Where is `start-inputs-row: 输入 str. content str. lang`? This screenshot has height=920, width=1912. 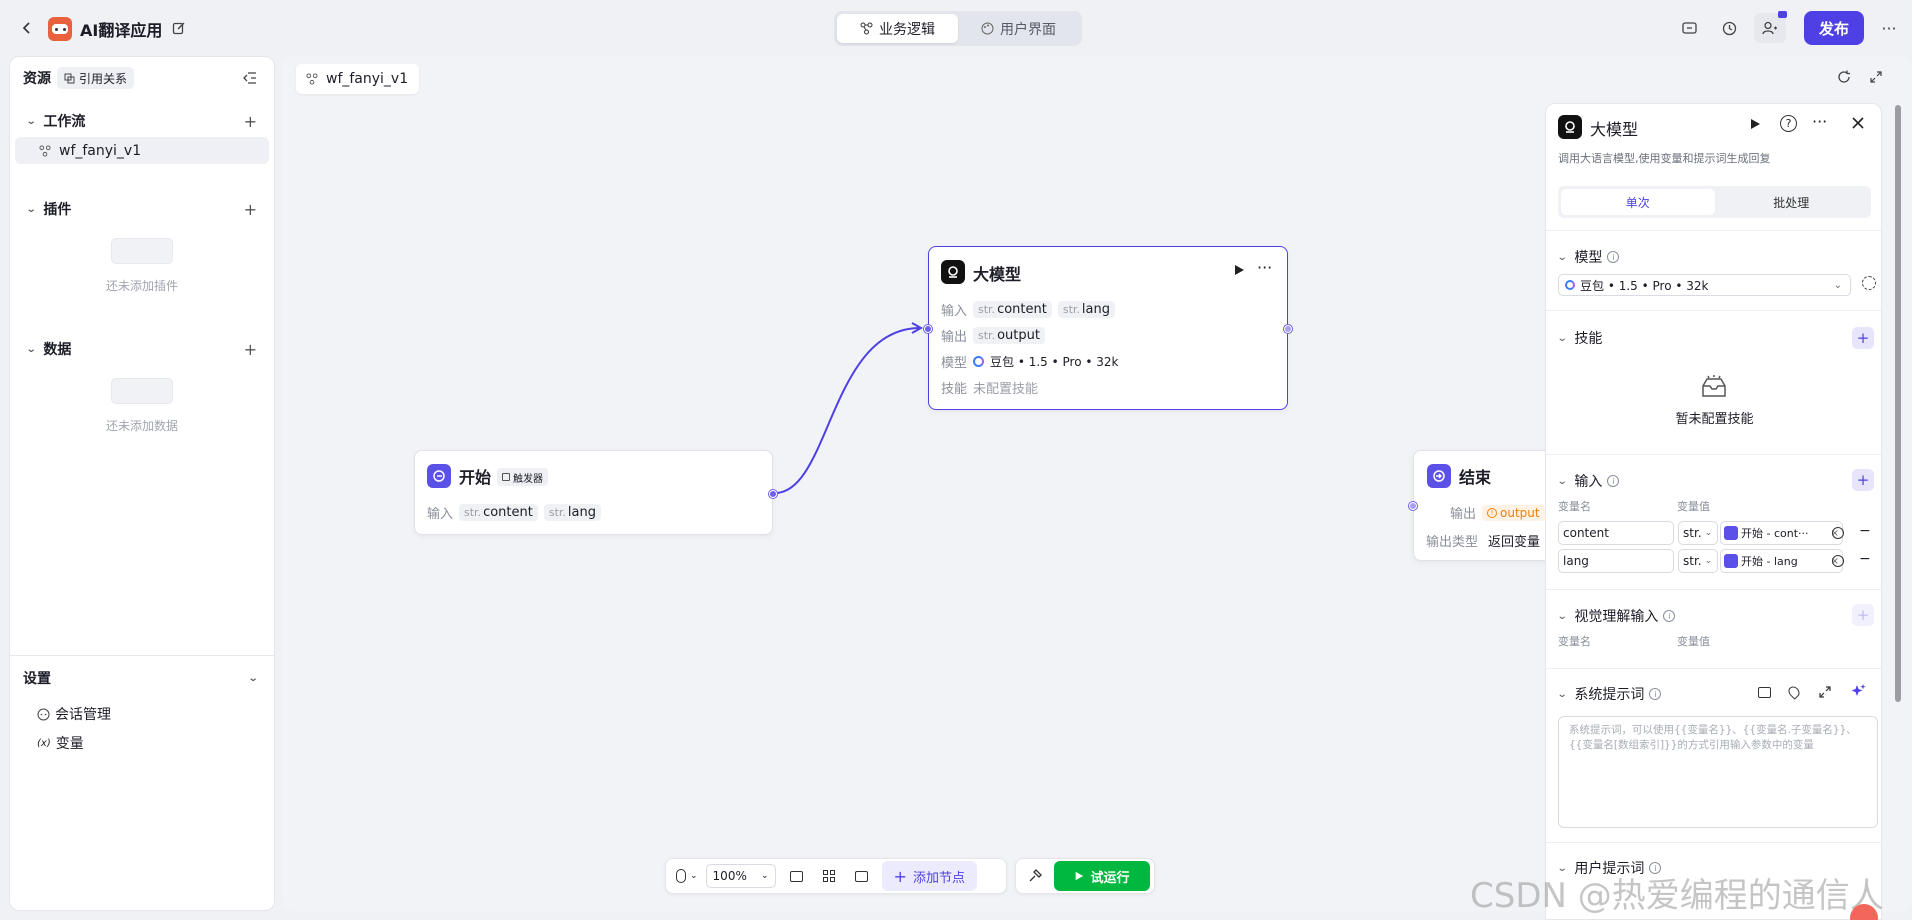 start-inputs-row: 输入 str. content str. lang is located at coordinates (514, 512).